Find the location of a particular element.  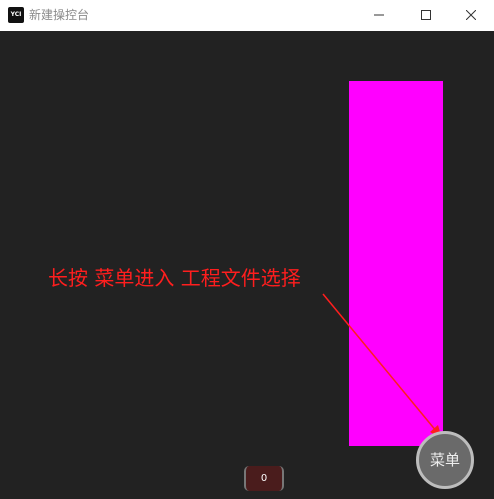

app-logo-icon: YCI is located at coordinates (16, 15).